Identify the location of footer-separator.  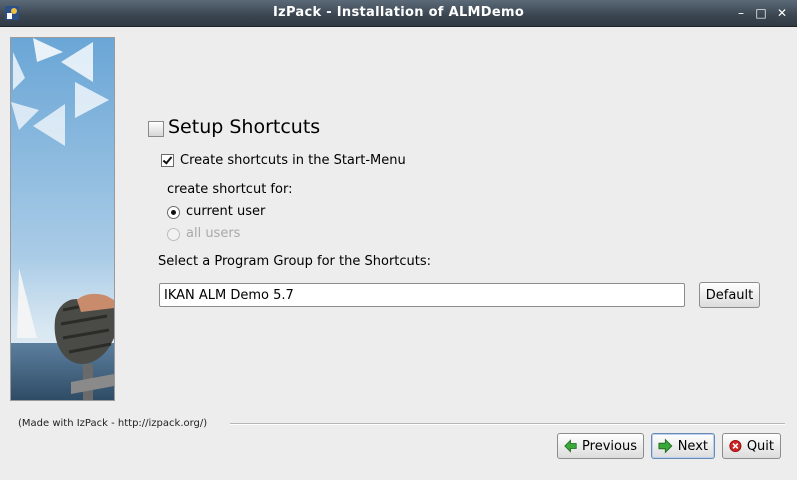
(507, 424).